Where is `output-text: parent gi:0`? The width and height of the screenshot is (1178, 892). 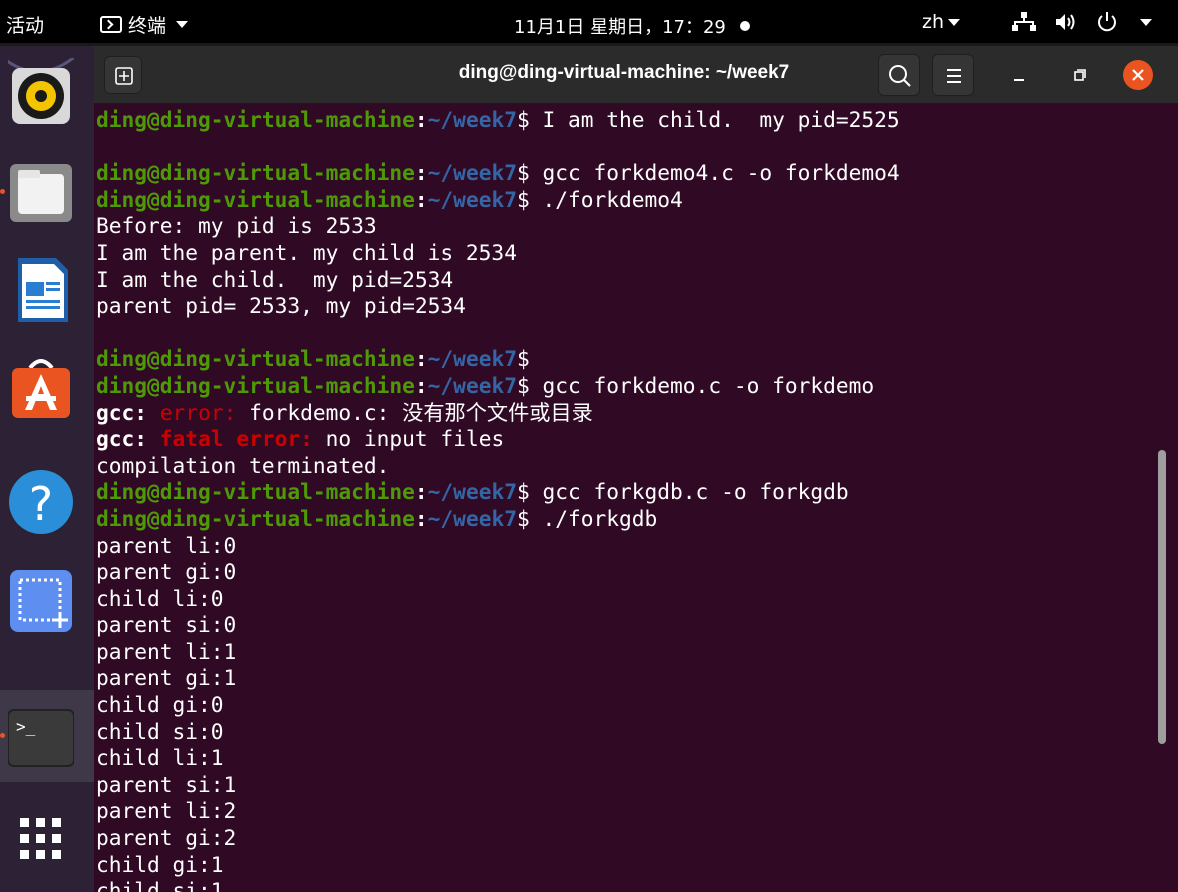
output-text: parent gi:0 is located at coordinates (166, 572).